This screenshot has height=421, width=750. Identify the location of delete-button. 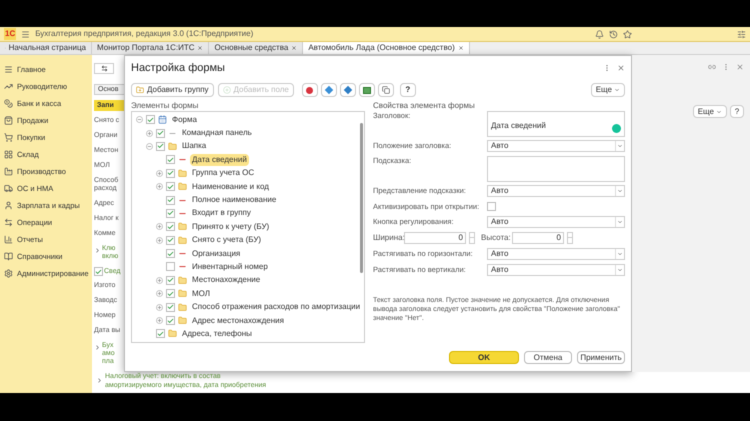
(310, 90).